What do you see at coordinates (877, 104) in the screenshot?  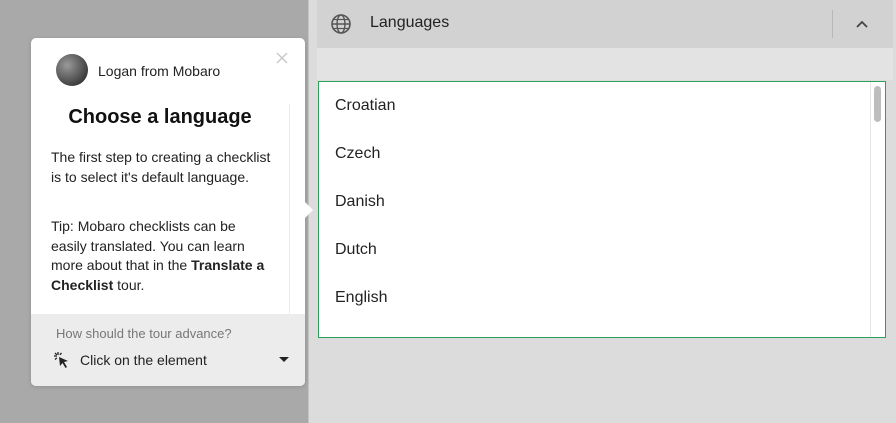 I see `scrollbar-thumb` at bounding box center [877, 104].